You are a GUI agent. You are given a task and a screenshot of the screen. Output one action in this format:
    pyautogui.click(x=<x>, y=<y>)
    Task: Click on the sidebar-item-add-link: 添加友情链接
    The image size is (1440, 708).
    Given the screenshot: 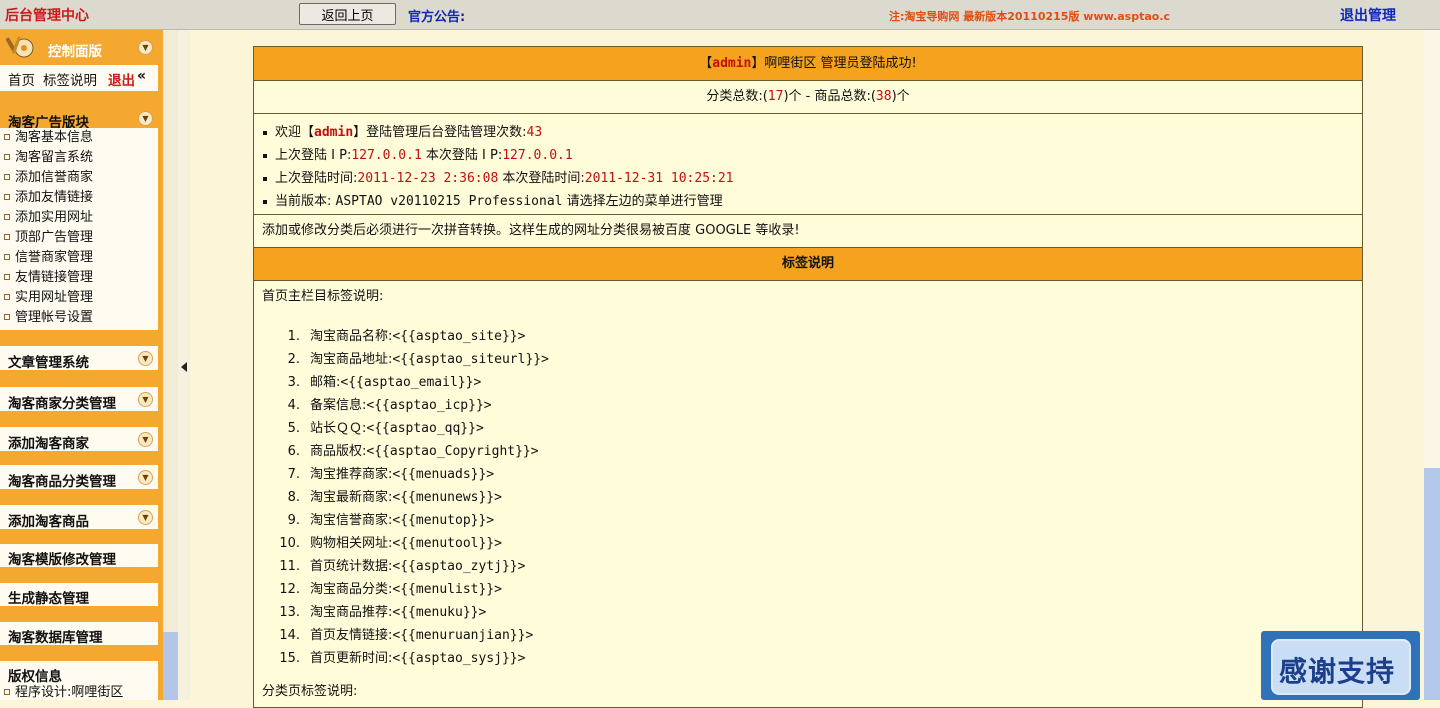 What is the action you would take?
    pyautogui.click(x=79, y=198)
    